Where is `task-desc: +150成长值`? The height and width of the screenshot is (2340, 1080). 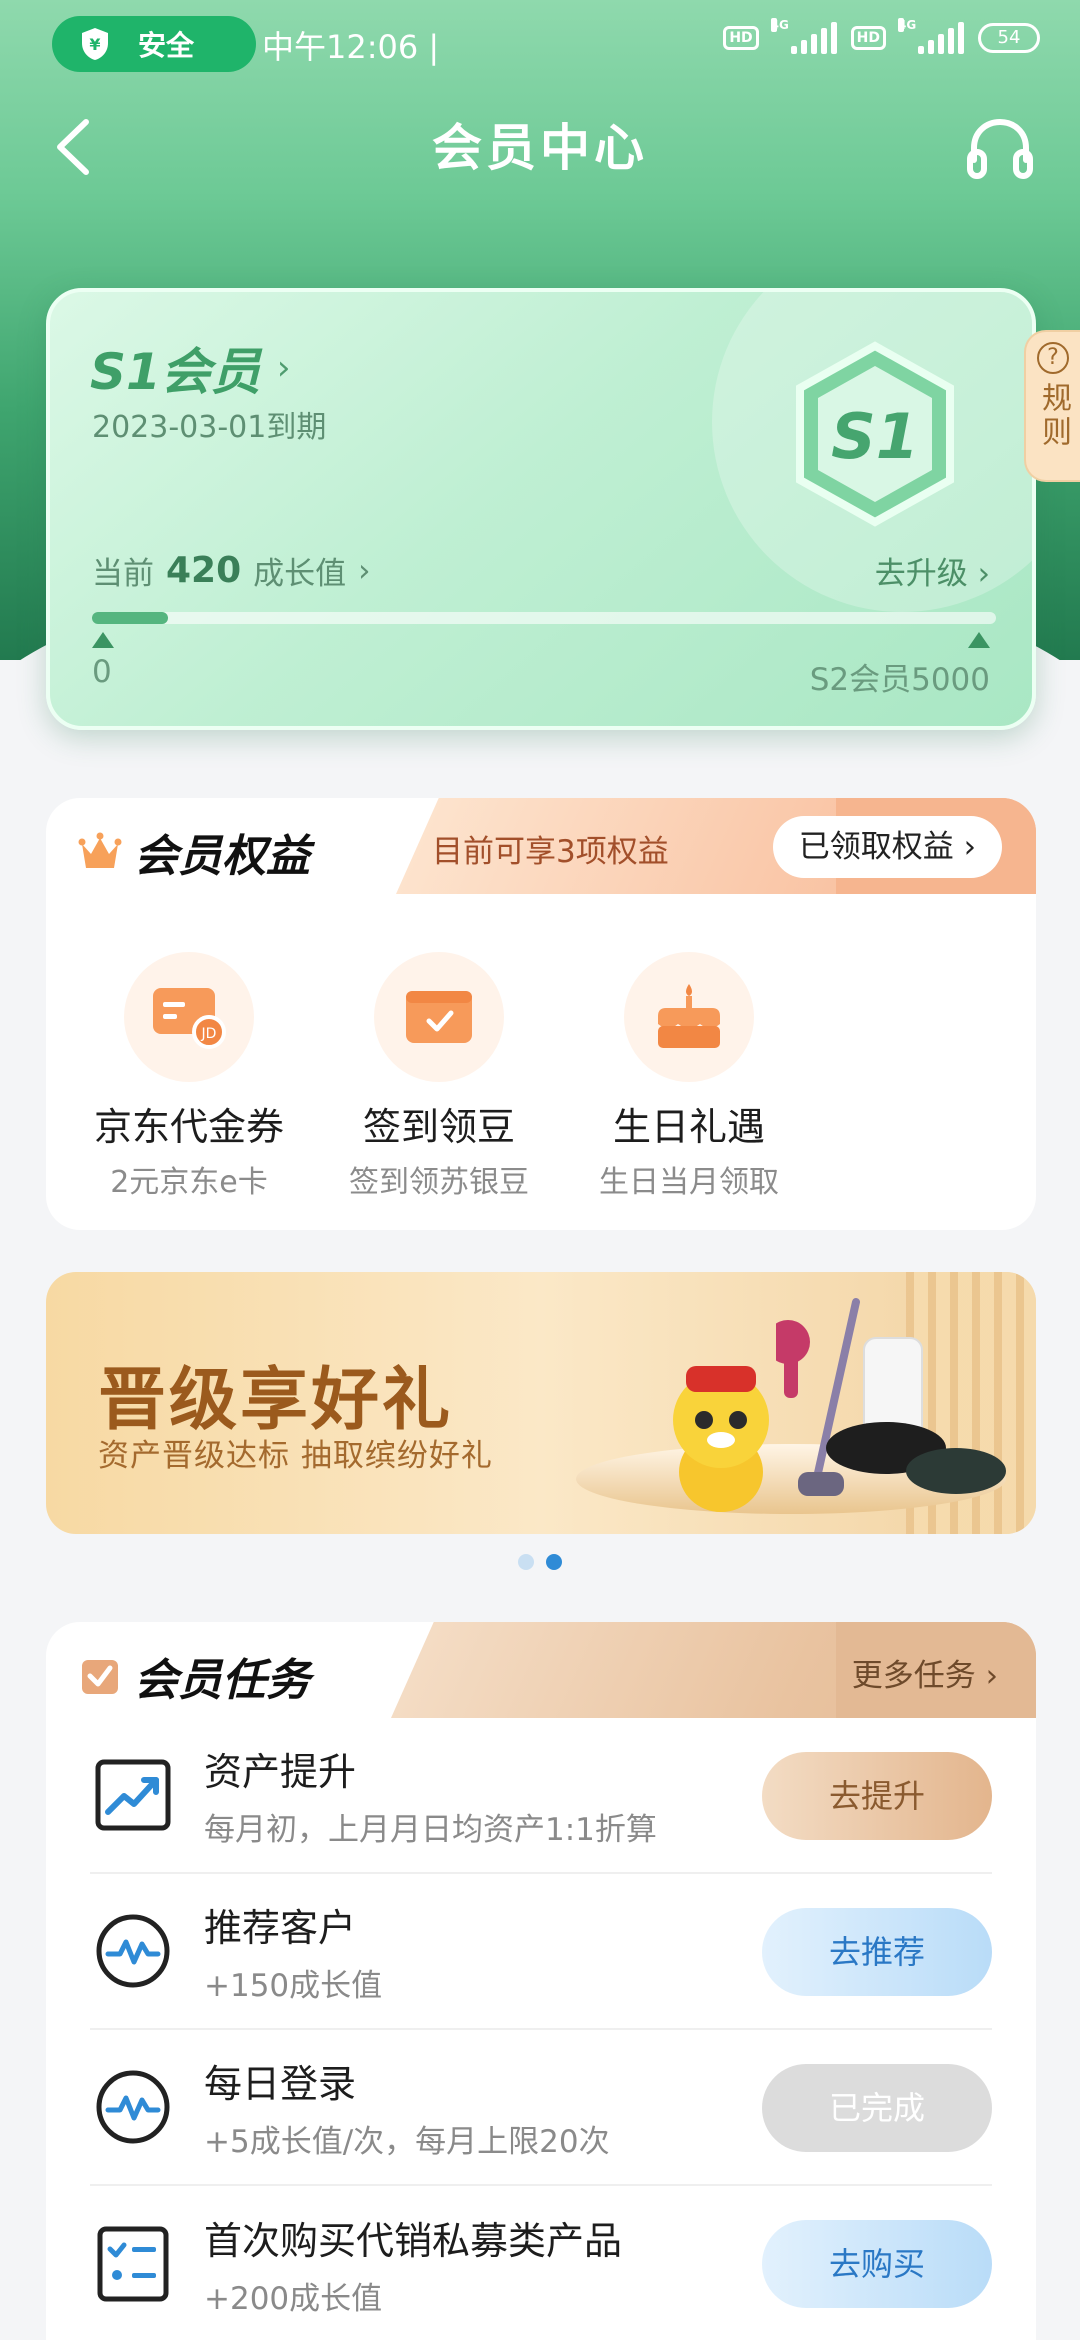 task-desc: +150成长值 is located at coordinates (293, 1986).